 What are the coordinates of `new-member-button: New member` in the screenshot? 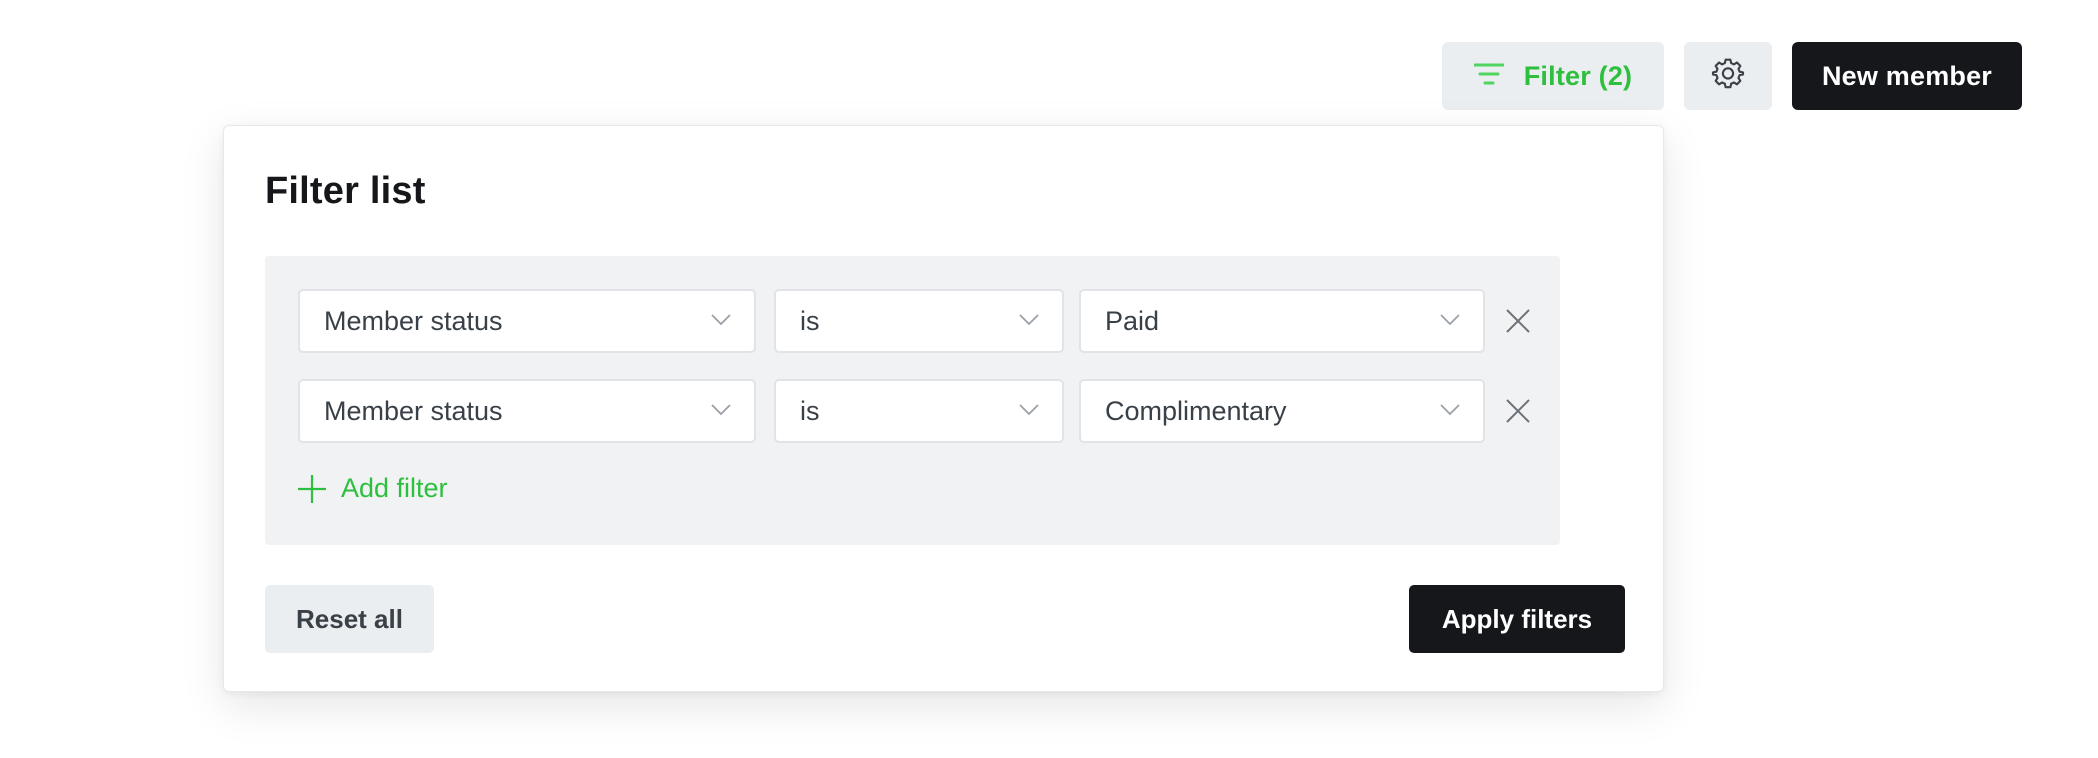 It's located at (1907, 76).